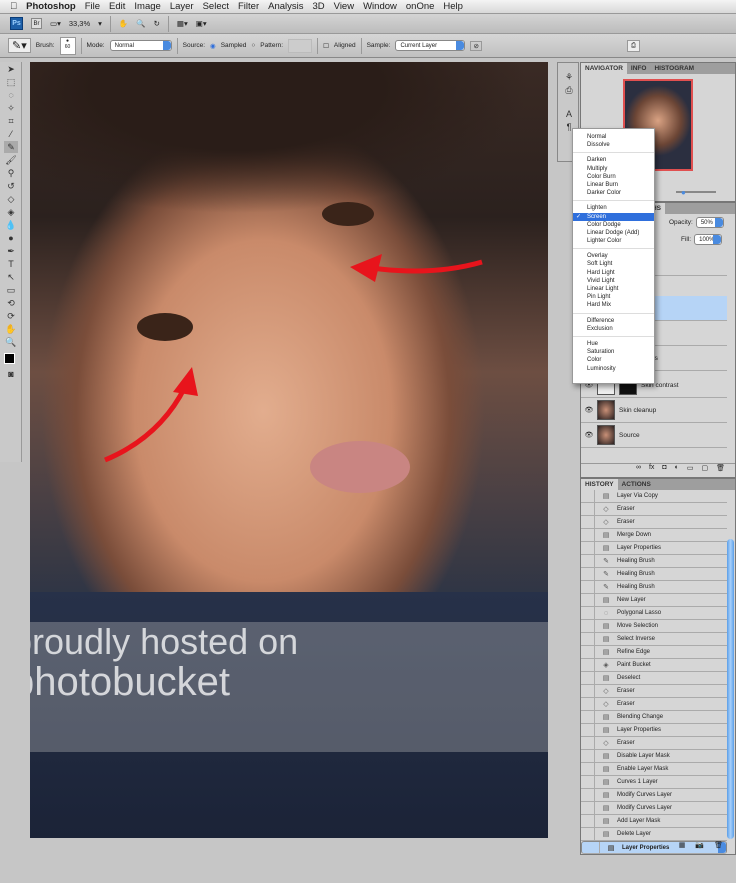 Image resolution: width=736 pixels, height=883 pixels. What do you see at coordinates (613, 305) in the screenshot?
I see `blend-mode-option: Hard Mix` at bounding box center [613, 305].